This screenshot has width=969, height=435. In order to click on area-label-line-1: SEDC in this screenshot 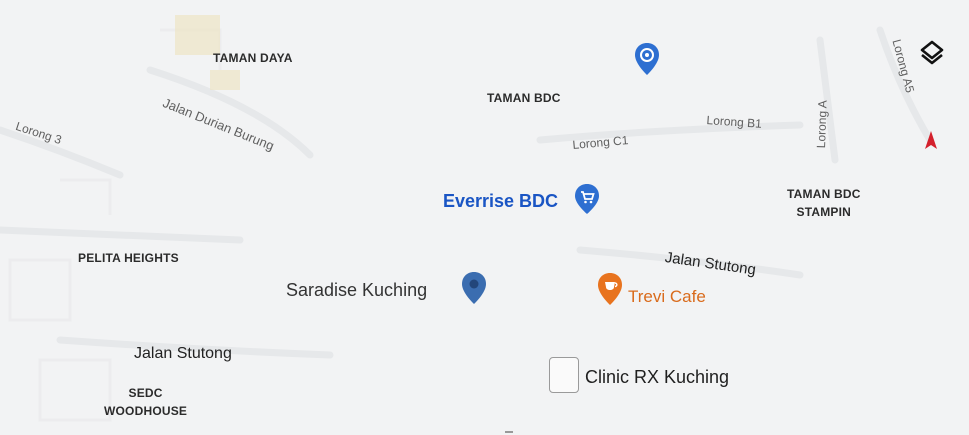, I will do `click(145, 393)`.